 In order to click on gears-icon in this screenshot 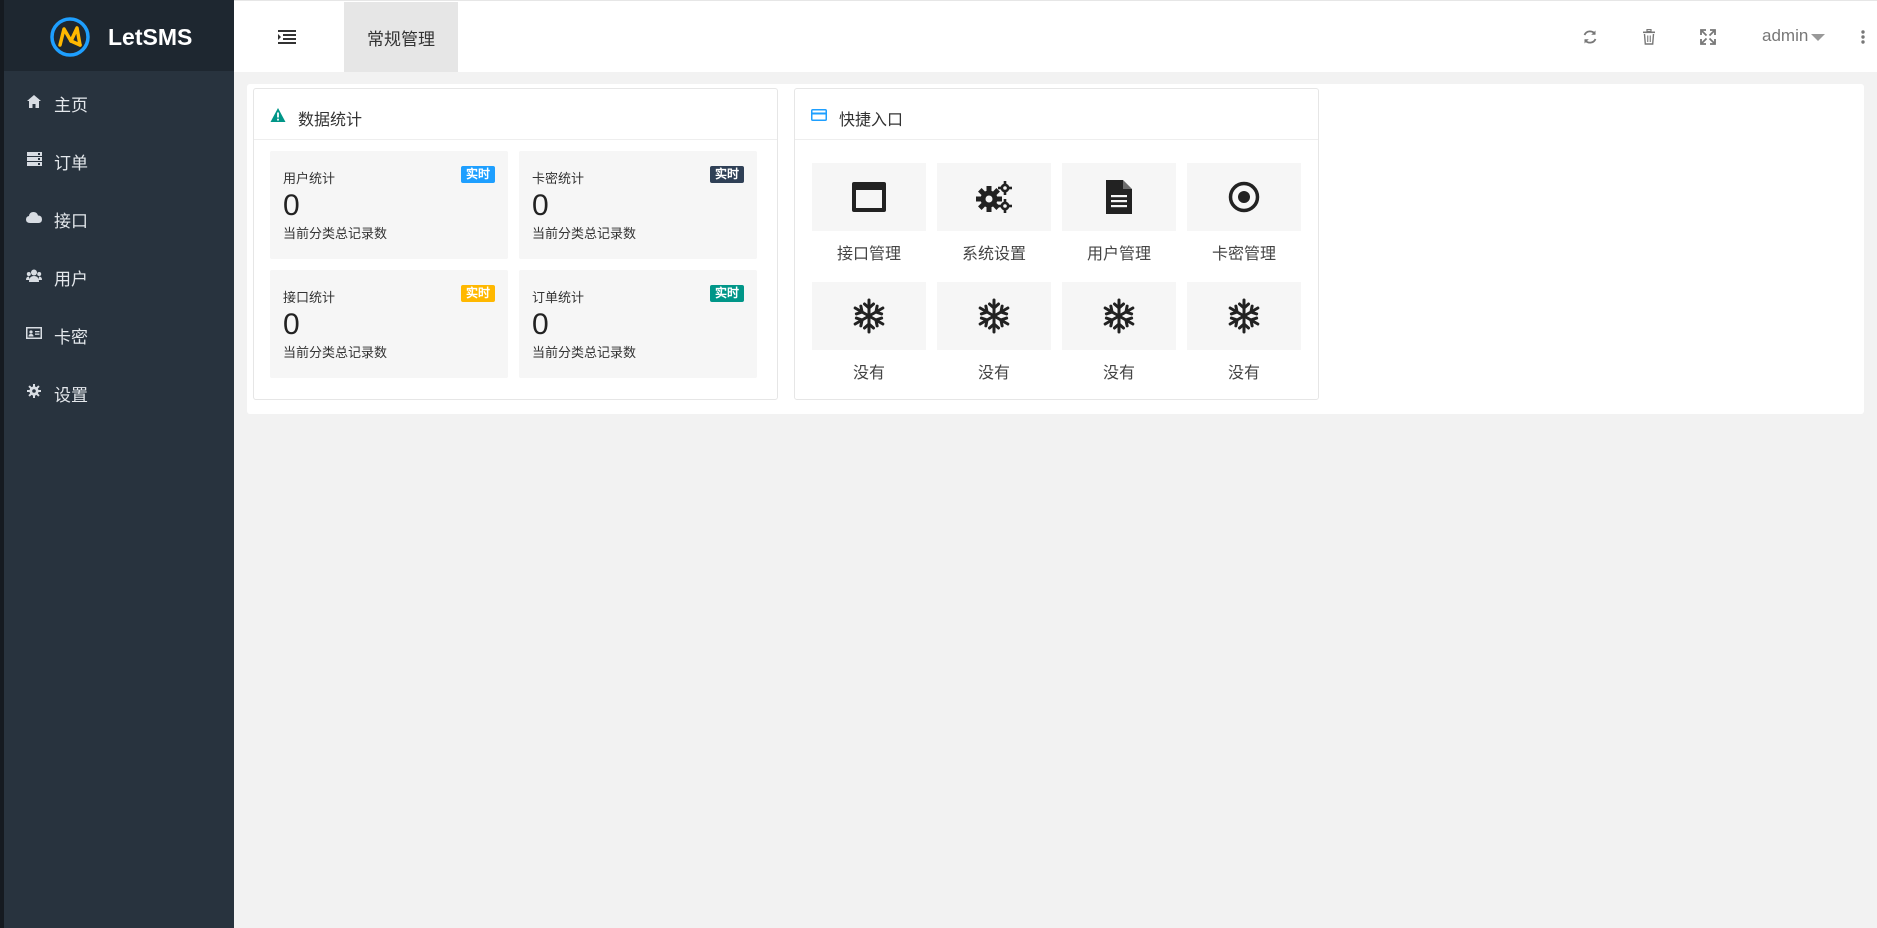, I will do `click(994, 197)`.